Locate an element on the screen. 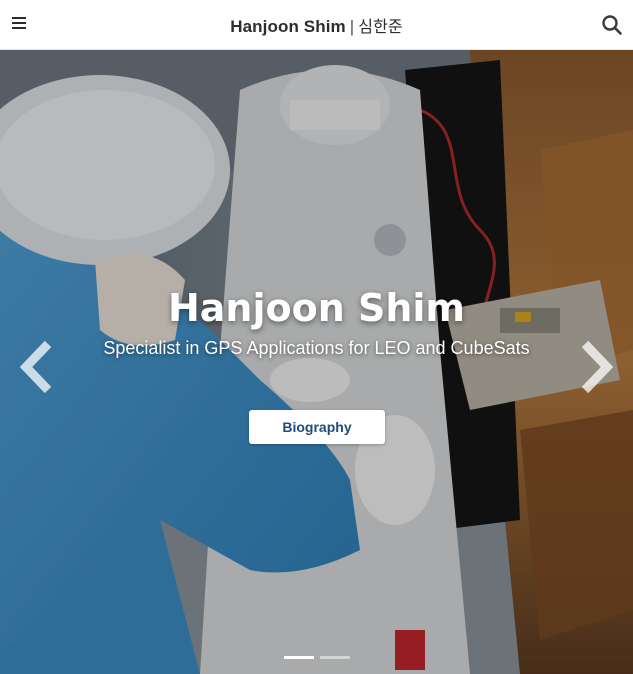  search-icon is located at coordinates (612, 25).